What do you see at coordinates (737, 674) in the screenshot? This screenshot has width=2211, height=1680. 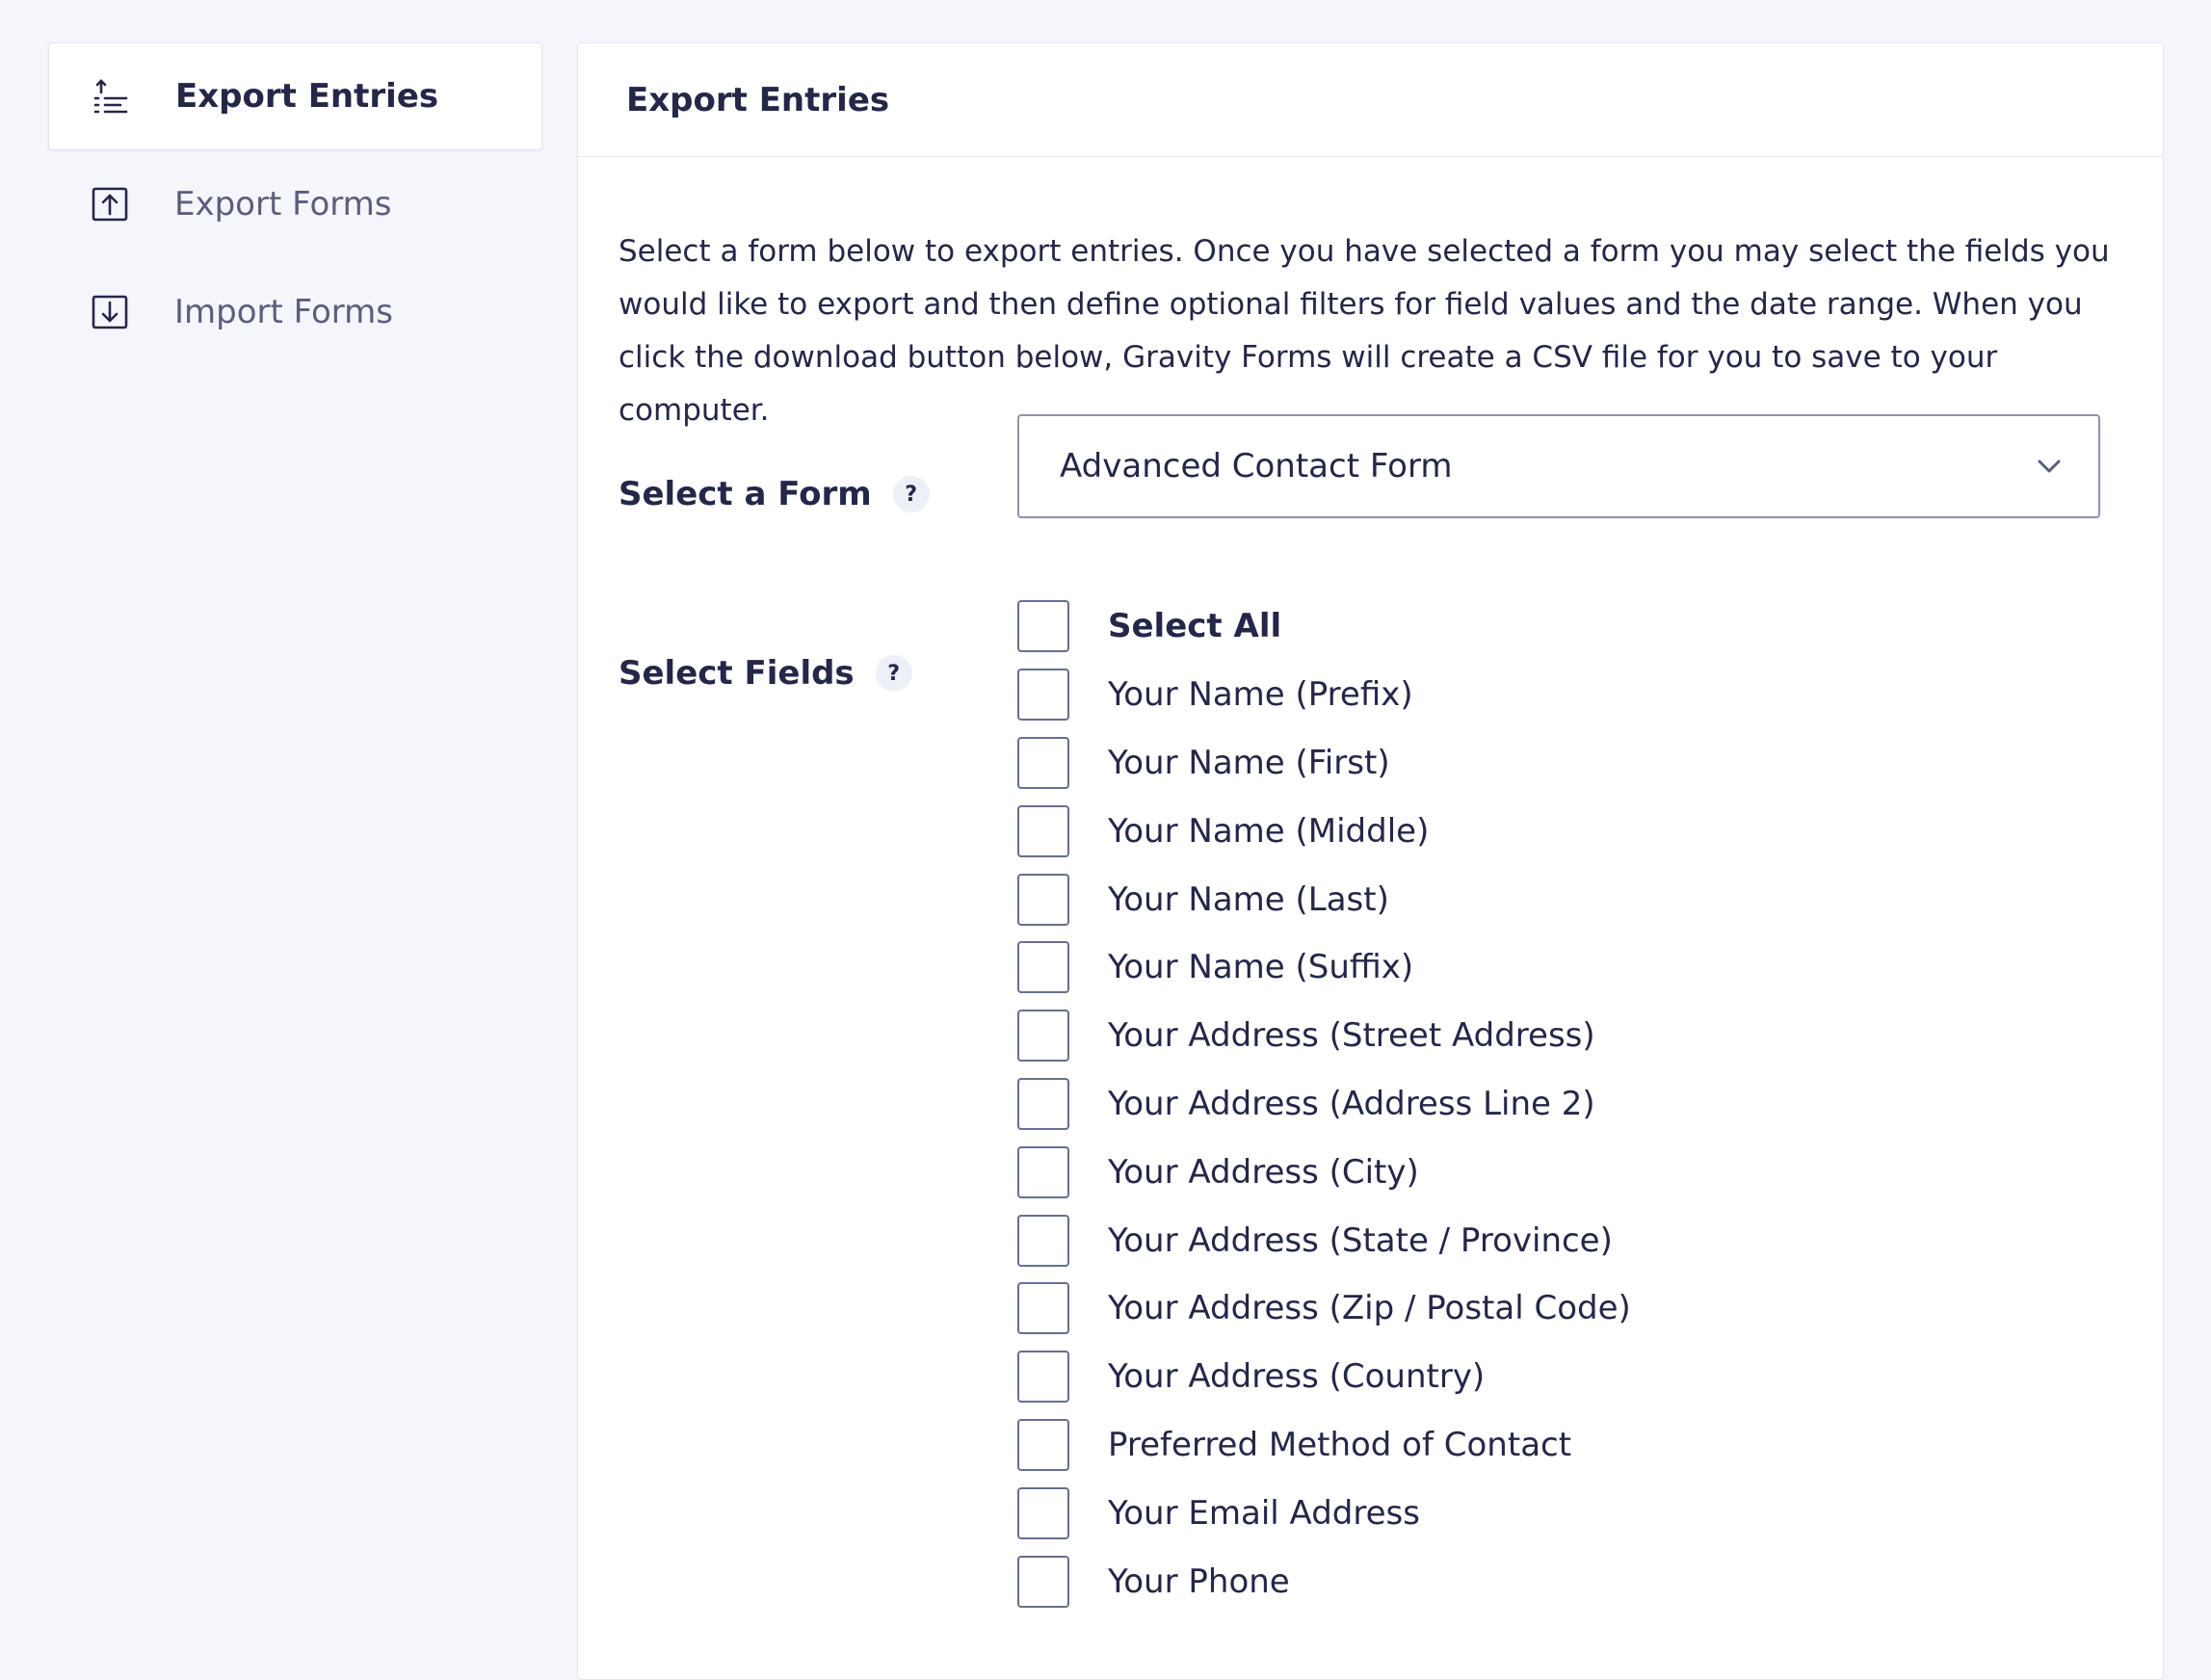 I see `select-fields-label: Select Fields` at bounding box center [737, 674].